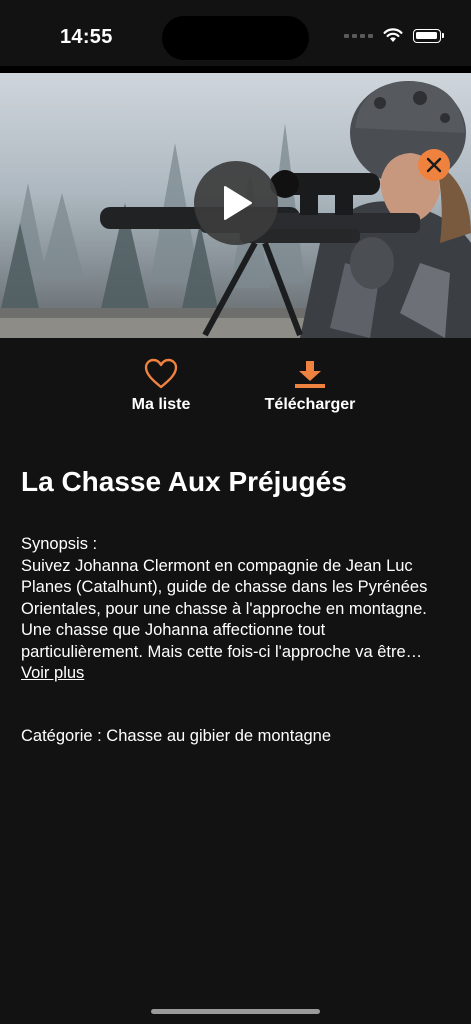 Image resolution: width=471 pixels, height=1024 pixels. I want to click on close-button, so click(434, 165).